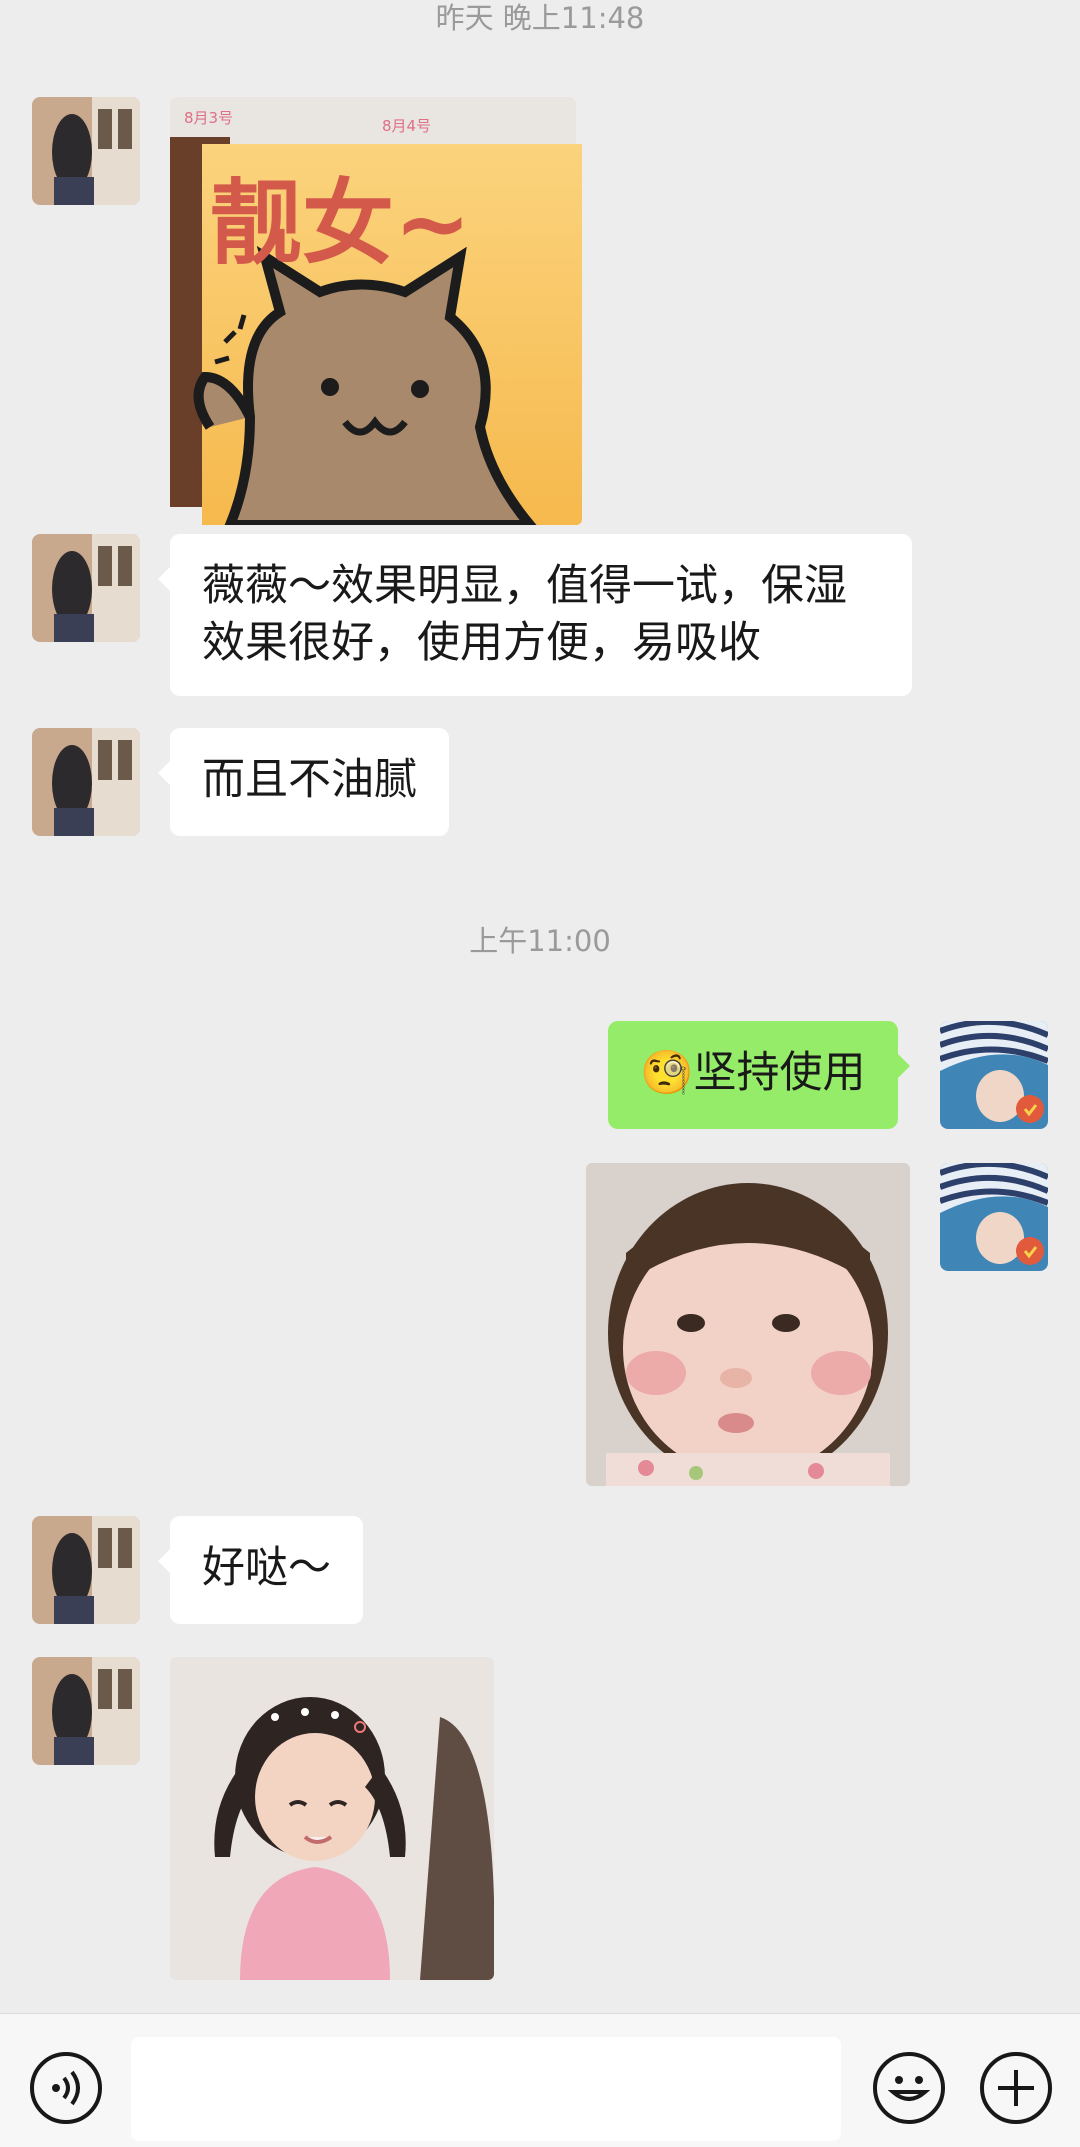 The height and width of the screenshot is (2147, 1080). I want to click on message-bubble-received: 而且不油腻, so click(303, 782).